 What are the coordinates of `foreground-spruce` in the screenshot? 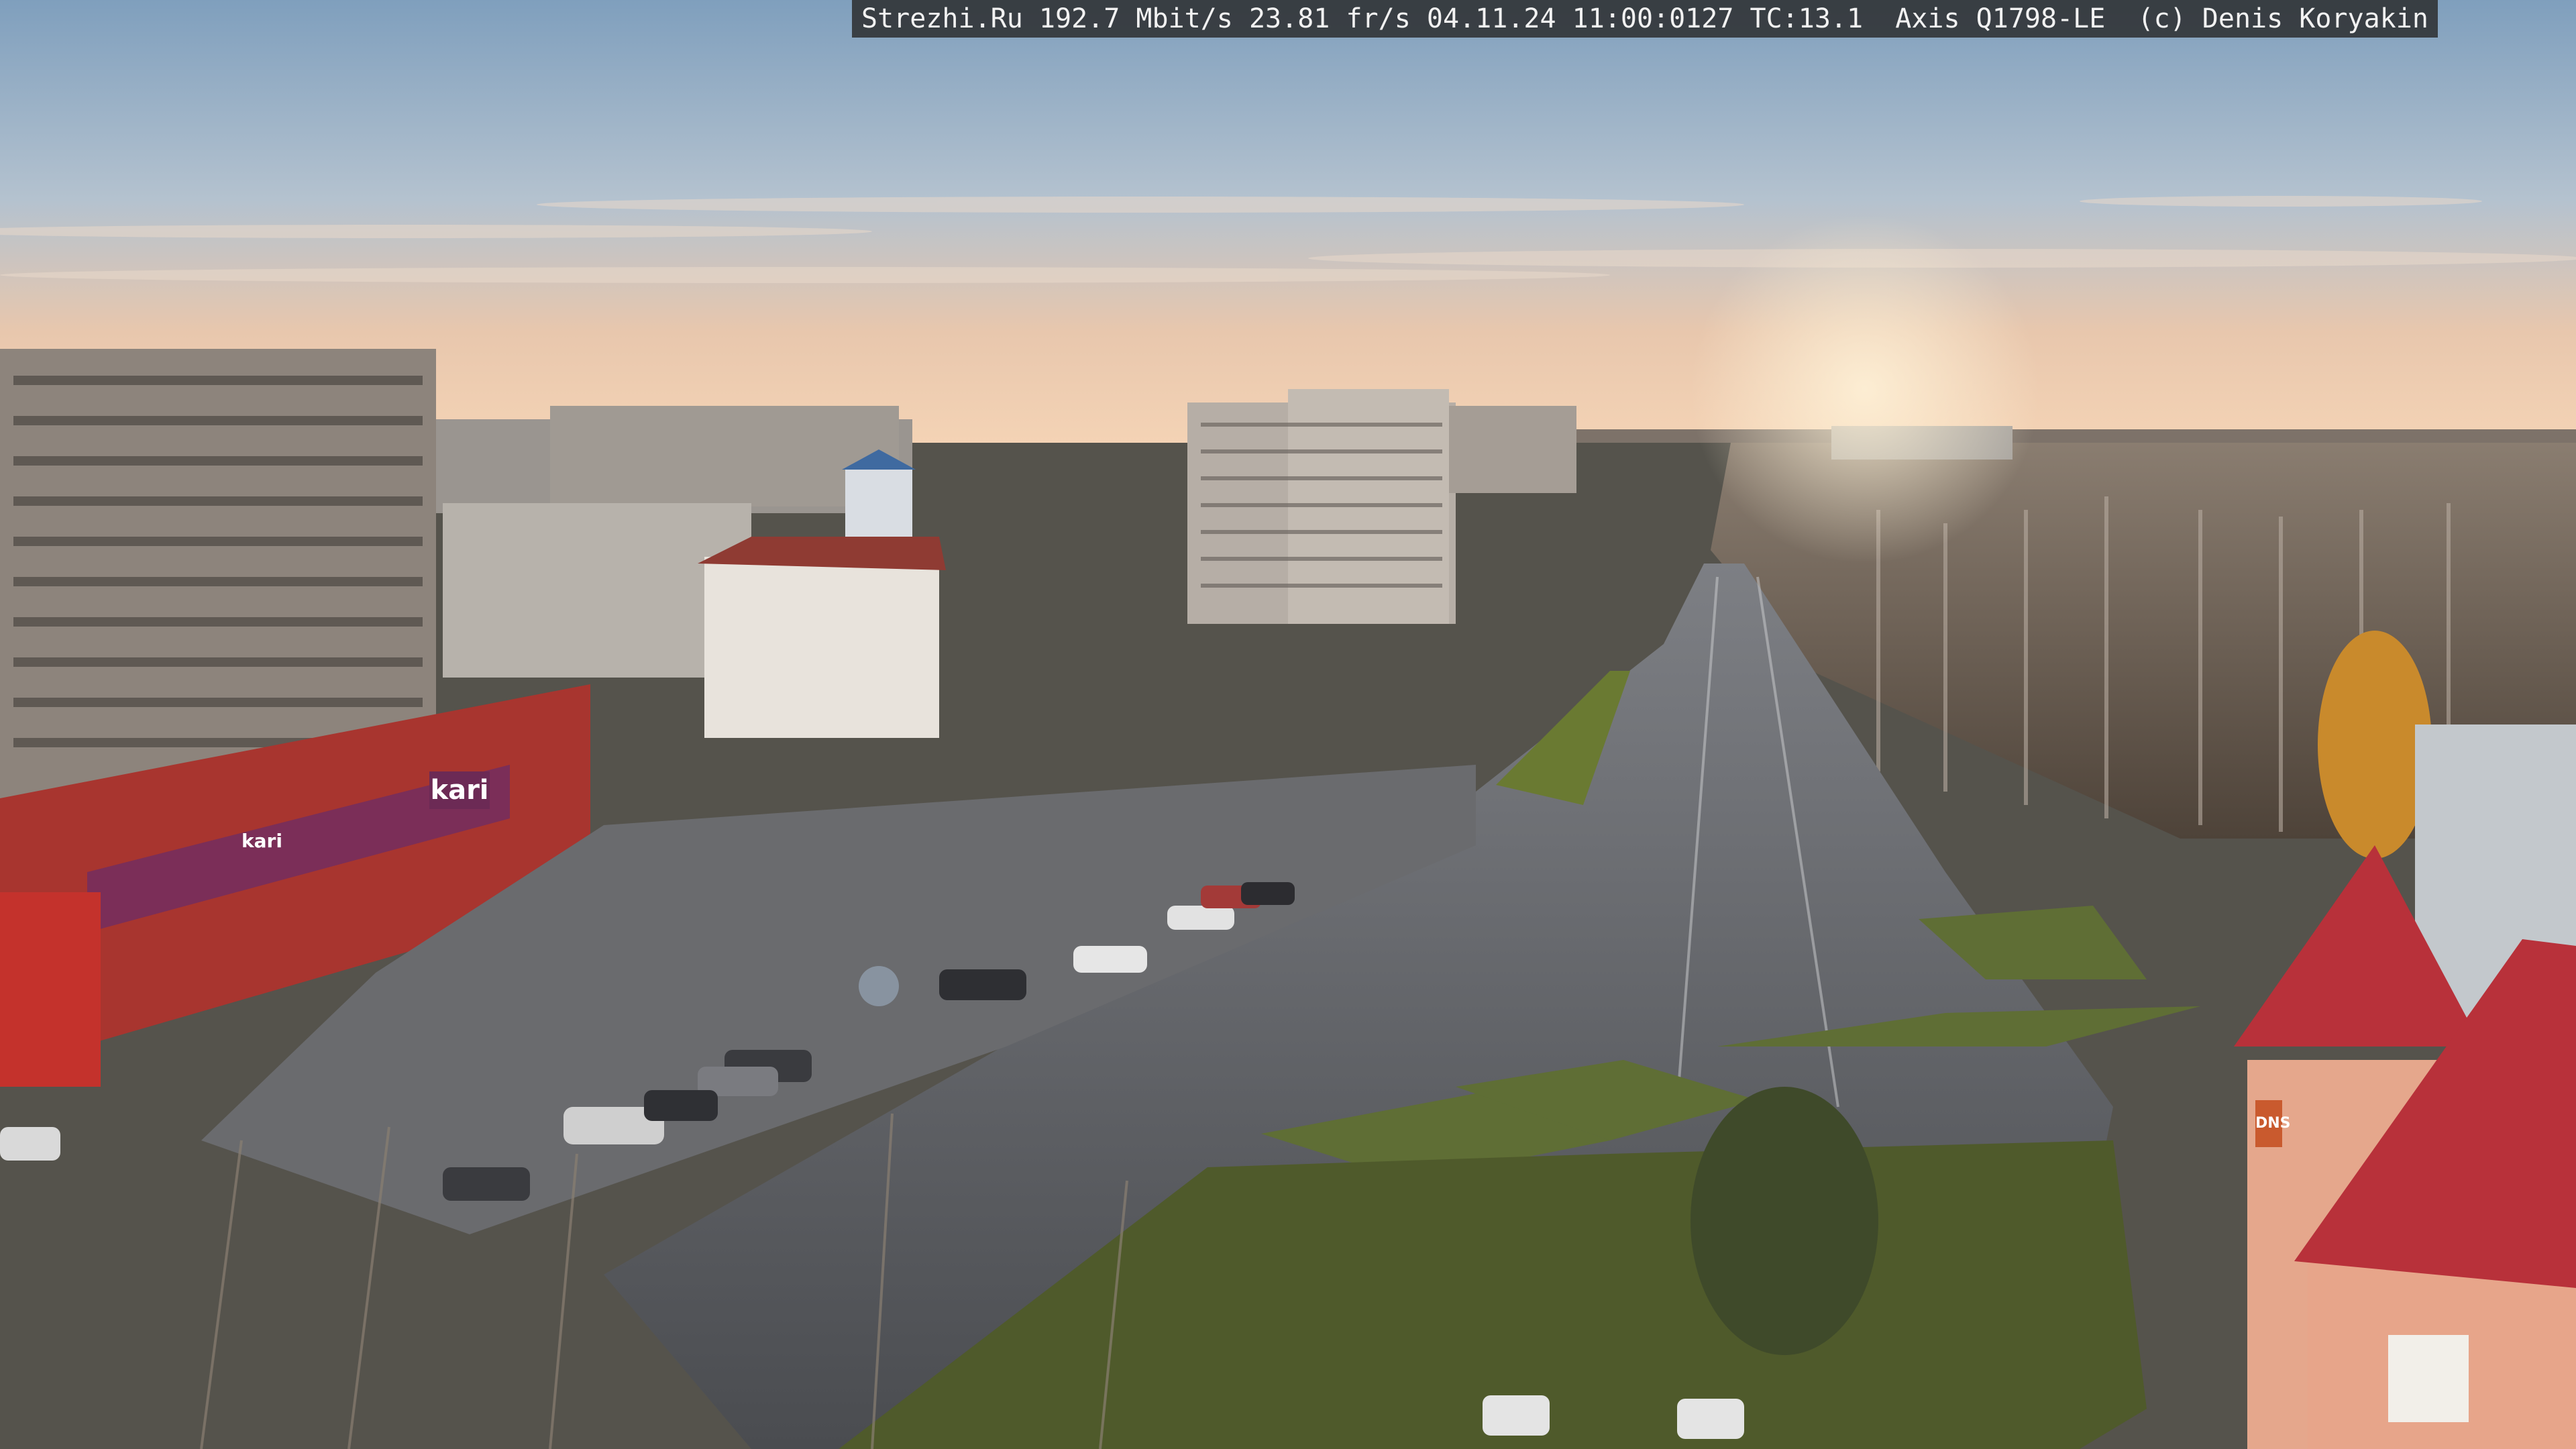 It's located at (1784, 1221).